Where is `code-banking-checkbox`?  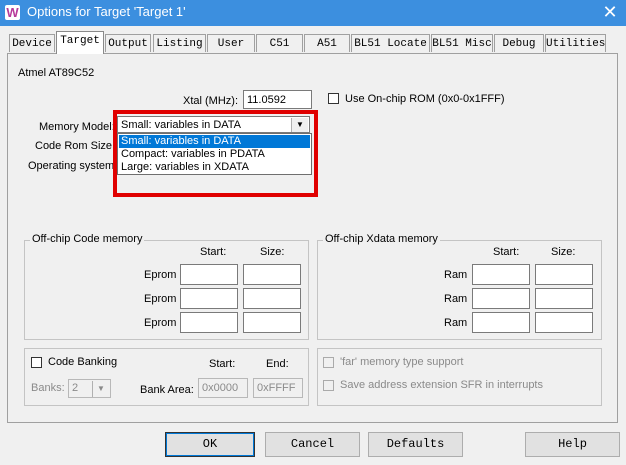
code-banking-checkbox is located at coordinates (36, 362).